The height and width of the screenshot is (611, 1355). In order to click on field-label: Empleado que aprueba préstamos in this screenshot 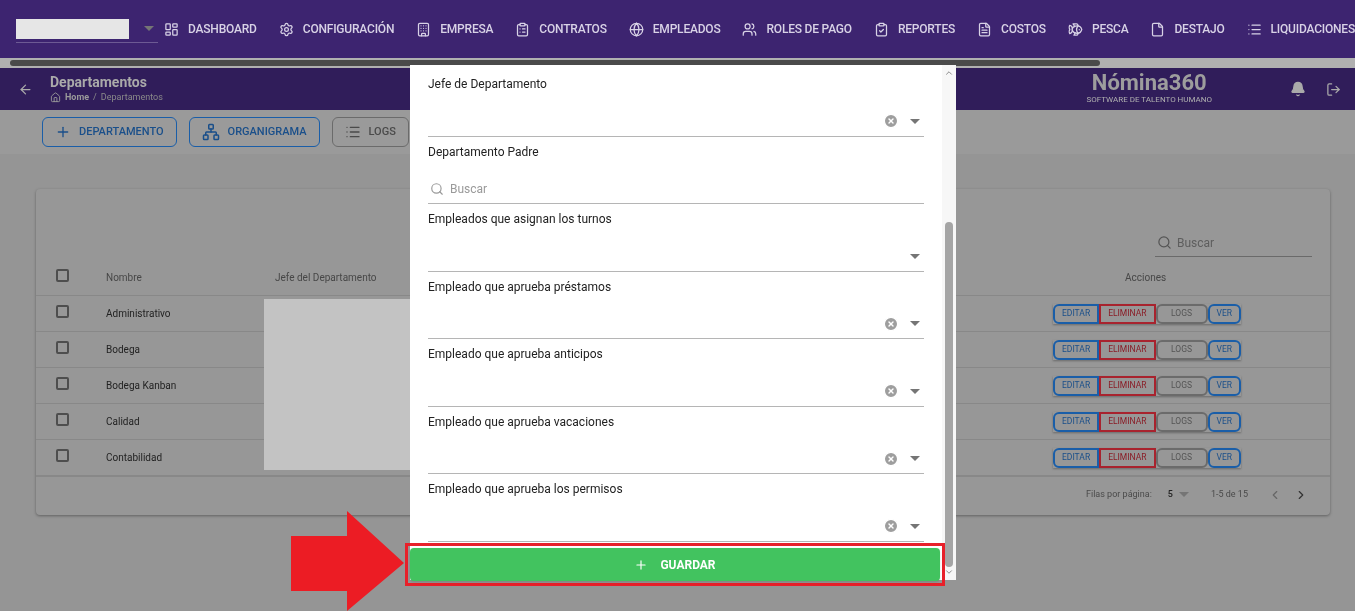, I will do `click(520, 287)`.